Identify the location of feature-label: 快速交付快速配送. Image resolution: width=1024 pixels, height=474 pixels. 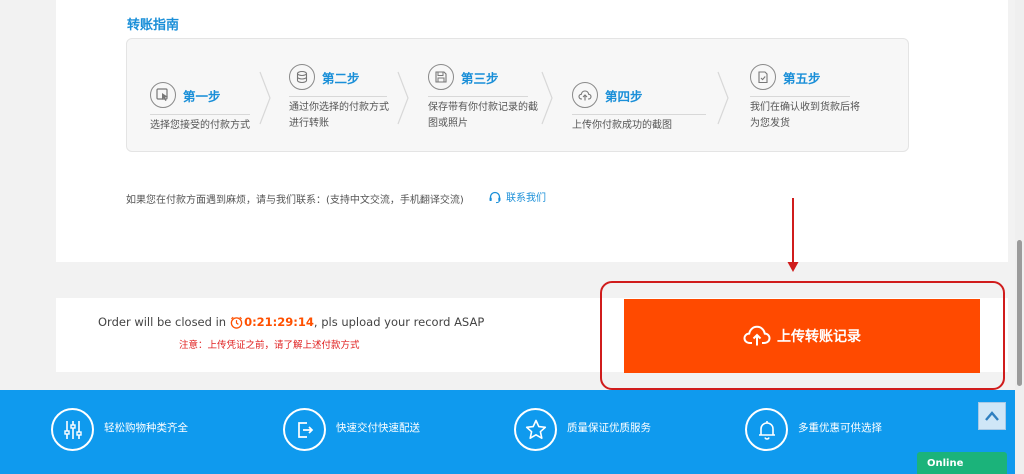
(378, 428).